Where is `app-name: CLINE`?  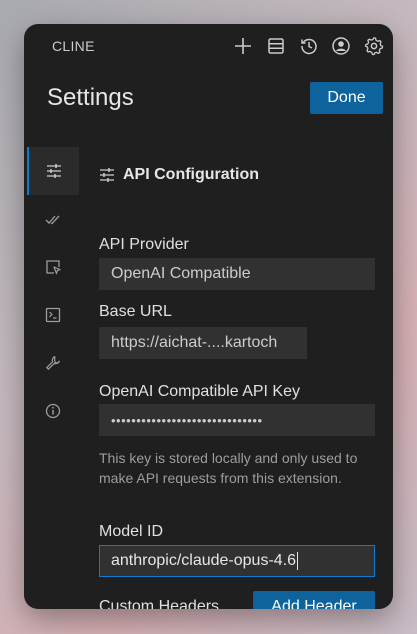 app-name: CLINE is located at coordinates (73, 46).